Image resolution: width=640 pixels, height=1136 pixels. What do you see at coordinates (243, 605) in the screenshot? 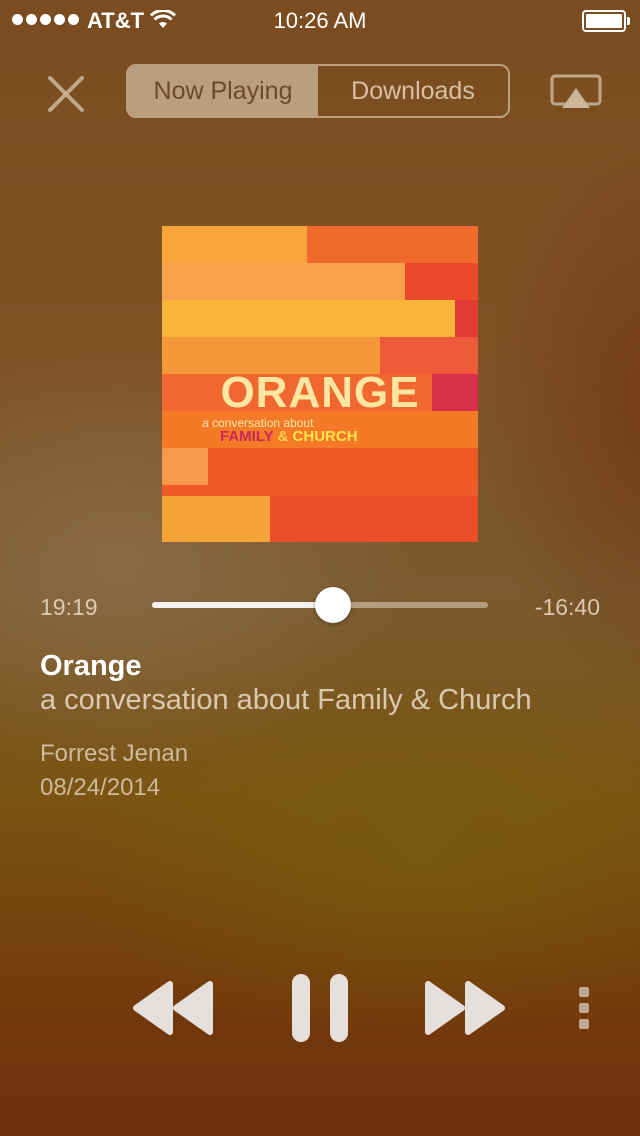
I see `progress-fill` at bounding box center [243, 605].